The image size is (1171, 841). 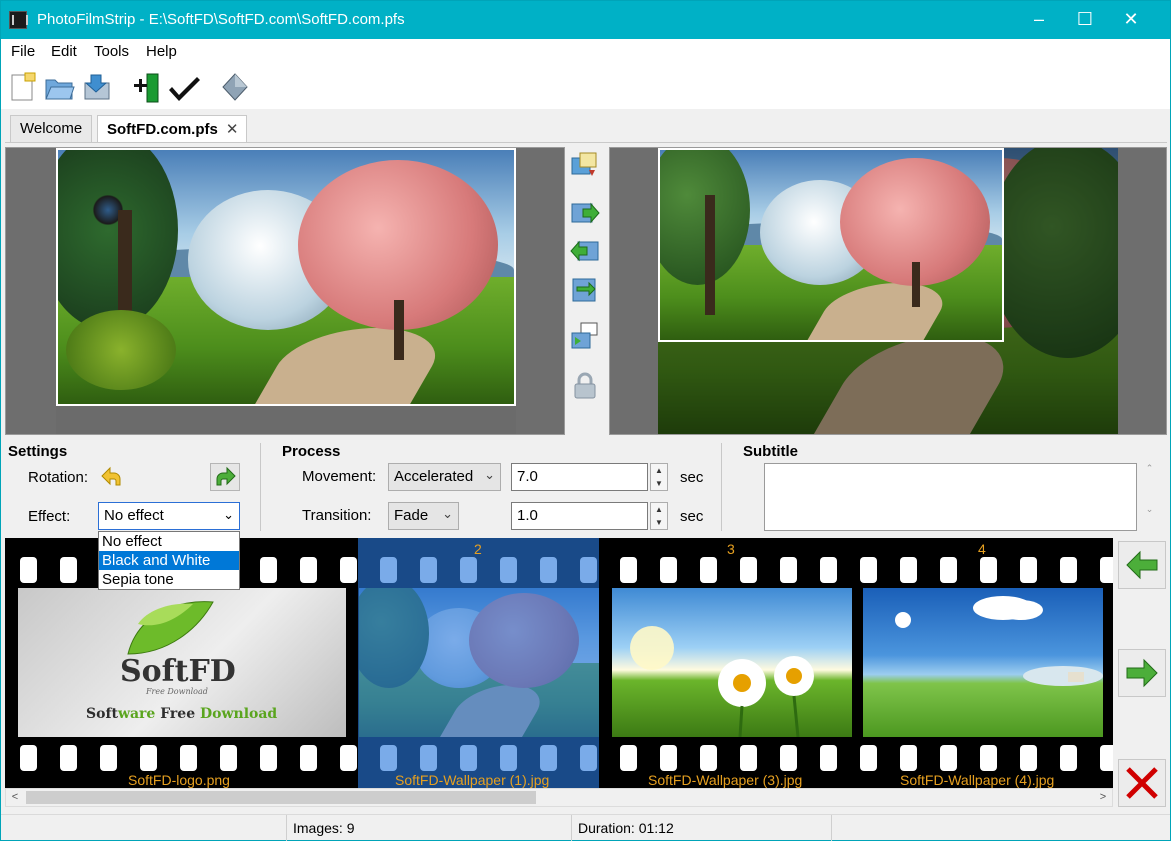 I want to click on menu-edit: Edit, so click(x=64, y=51).